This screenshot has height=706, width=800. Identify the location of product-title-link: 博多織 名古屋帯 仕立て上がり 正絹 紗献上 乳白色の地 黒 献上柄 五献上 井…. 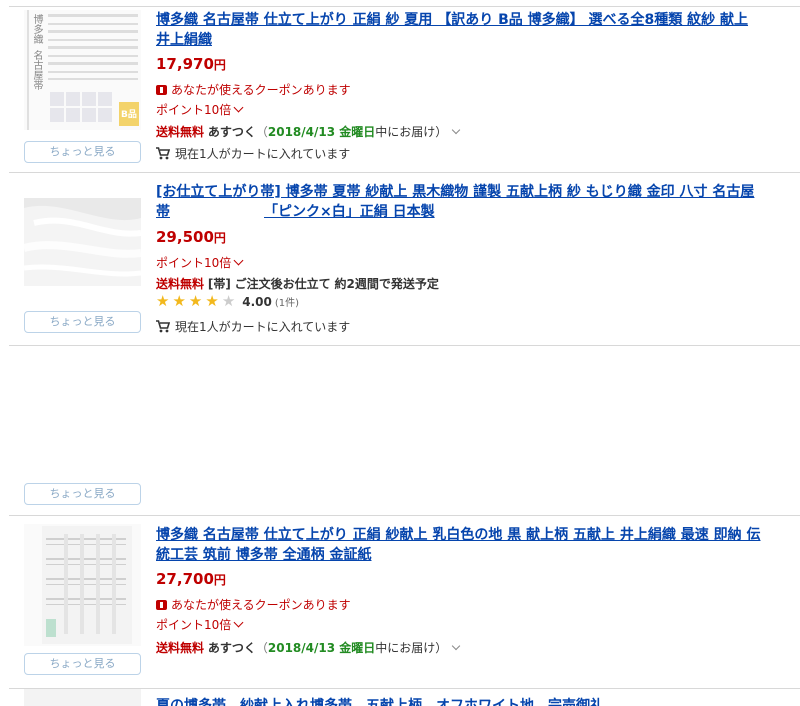
(476, 545).